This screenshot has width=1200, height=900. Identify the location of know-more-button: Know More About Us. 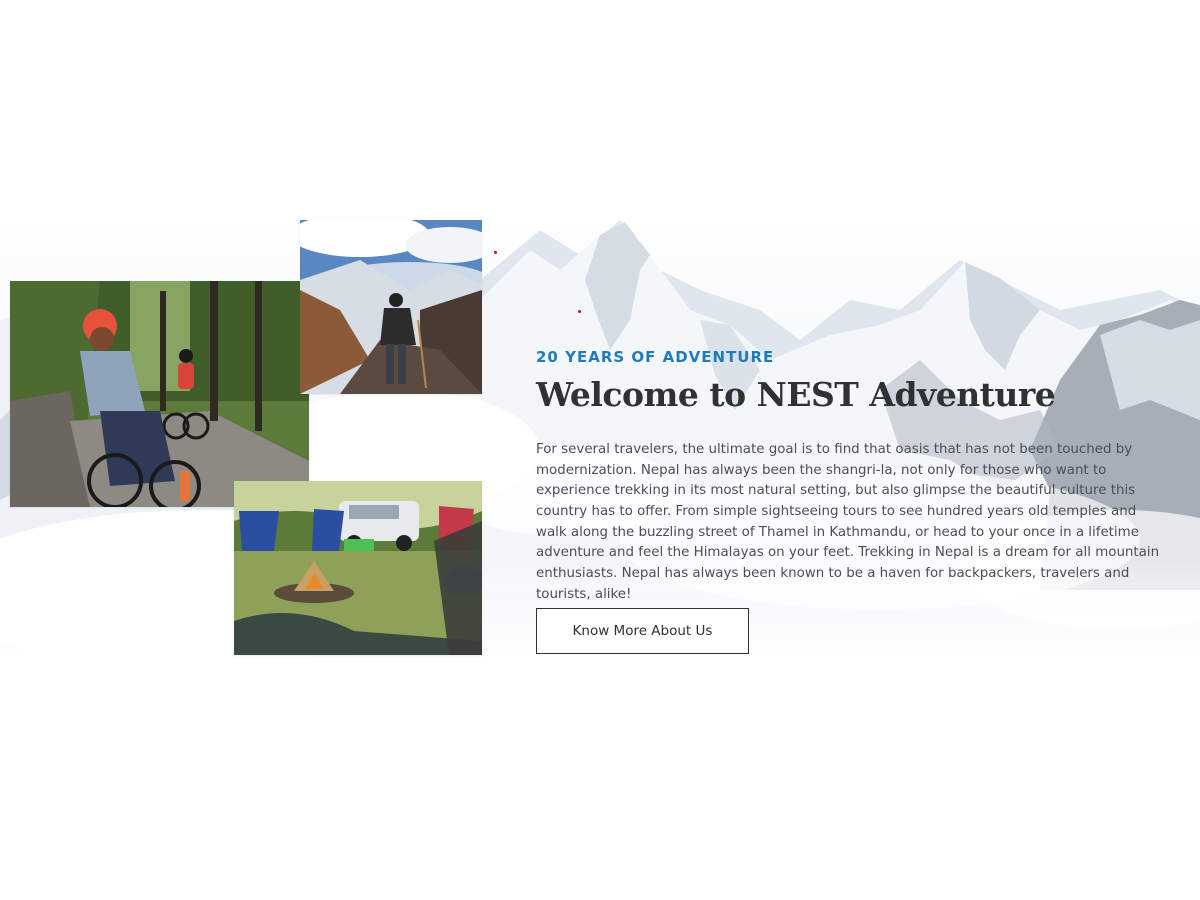
(642, 631).